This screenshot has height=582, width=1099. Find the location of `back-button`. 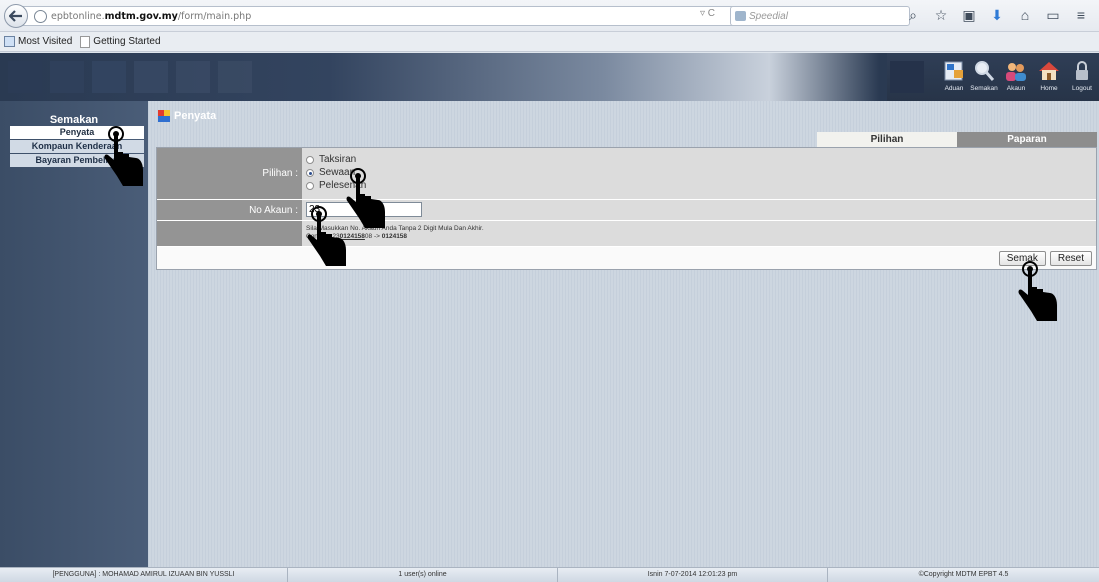

back-button is located at coordinates (16, 16).